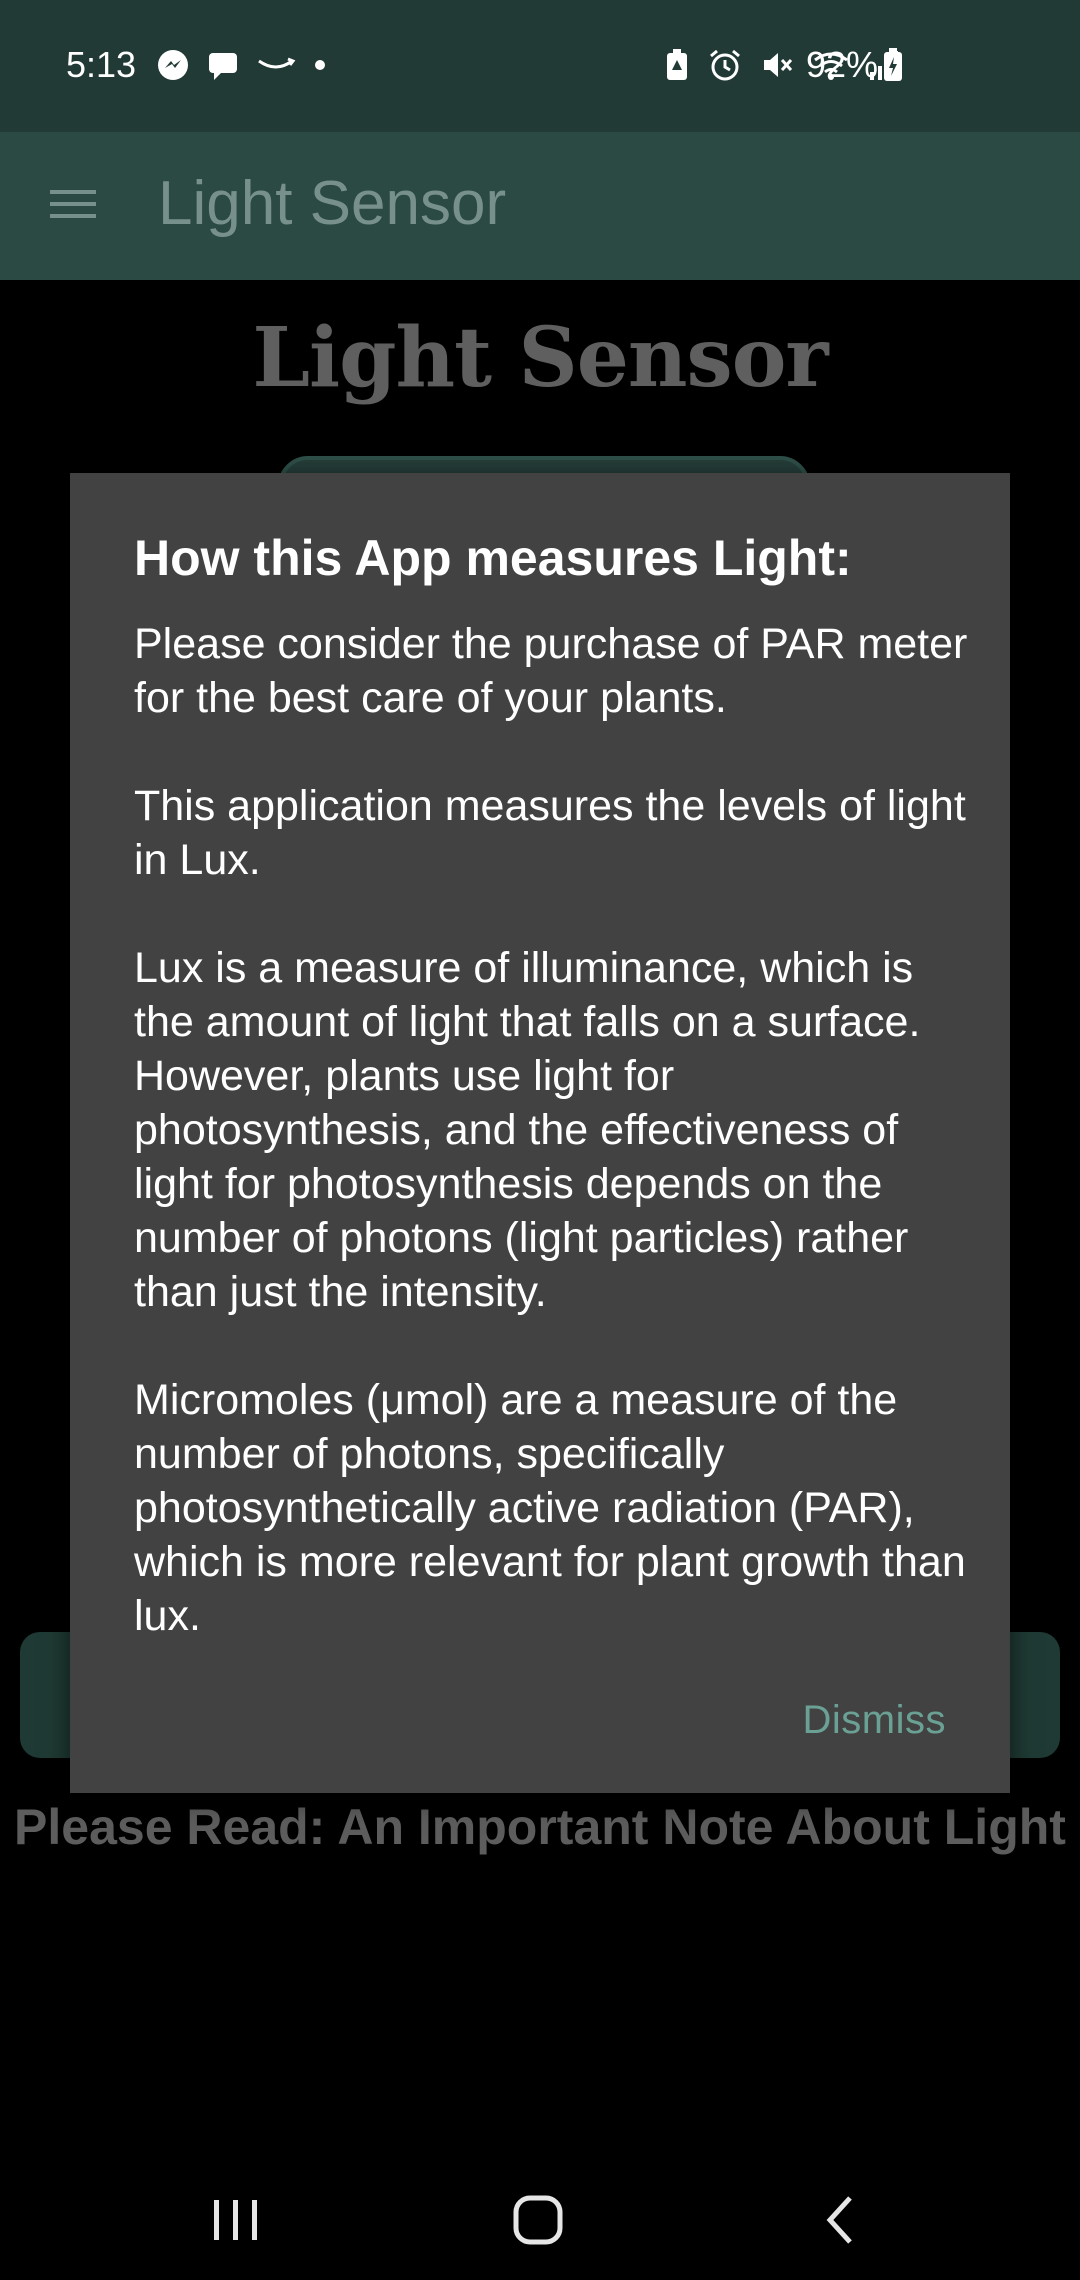 This screenshot has width=1080, height=2280. What do you see at coordinates (493, 558) in the screenshot?
I see `dialog-title: How this App measures Light:` at bounding box center [493, 558].